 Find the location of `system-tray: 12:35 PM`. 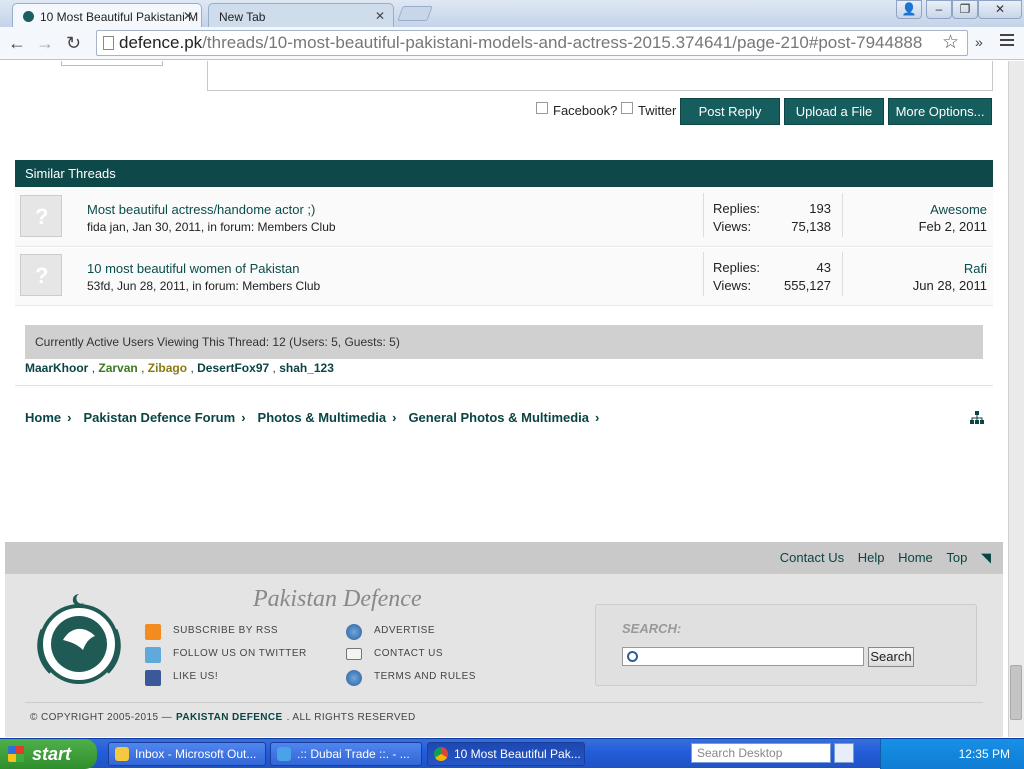

system-tray: 12:35 PM is located at coordinates (952, 754).